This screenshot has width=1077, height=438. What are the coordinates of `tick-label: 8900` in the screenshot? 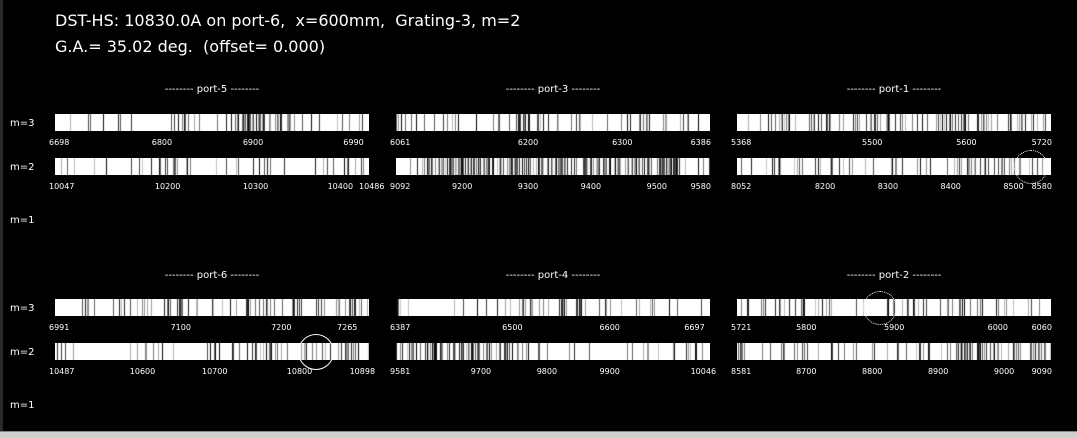 It's located at (938, 371).